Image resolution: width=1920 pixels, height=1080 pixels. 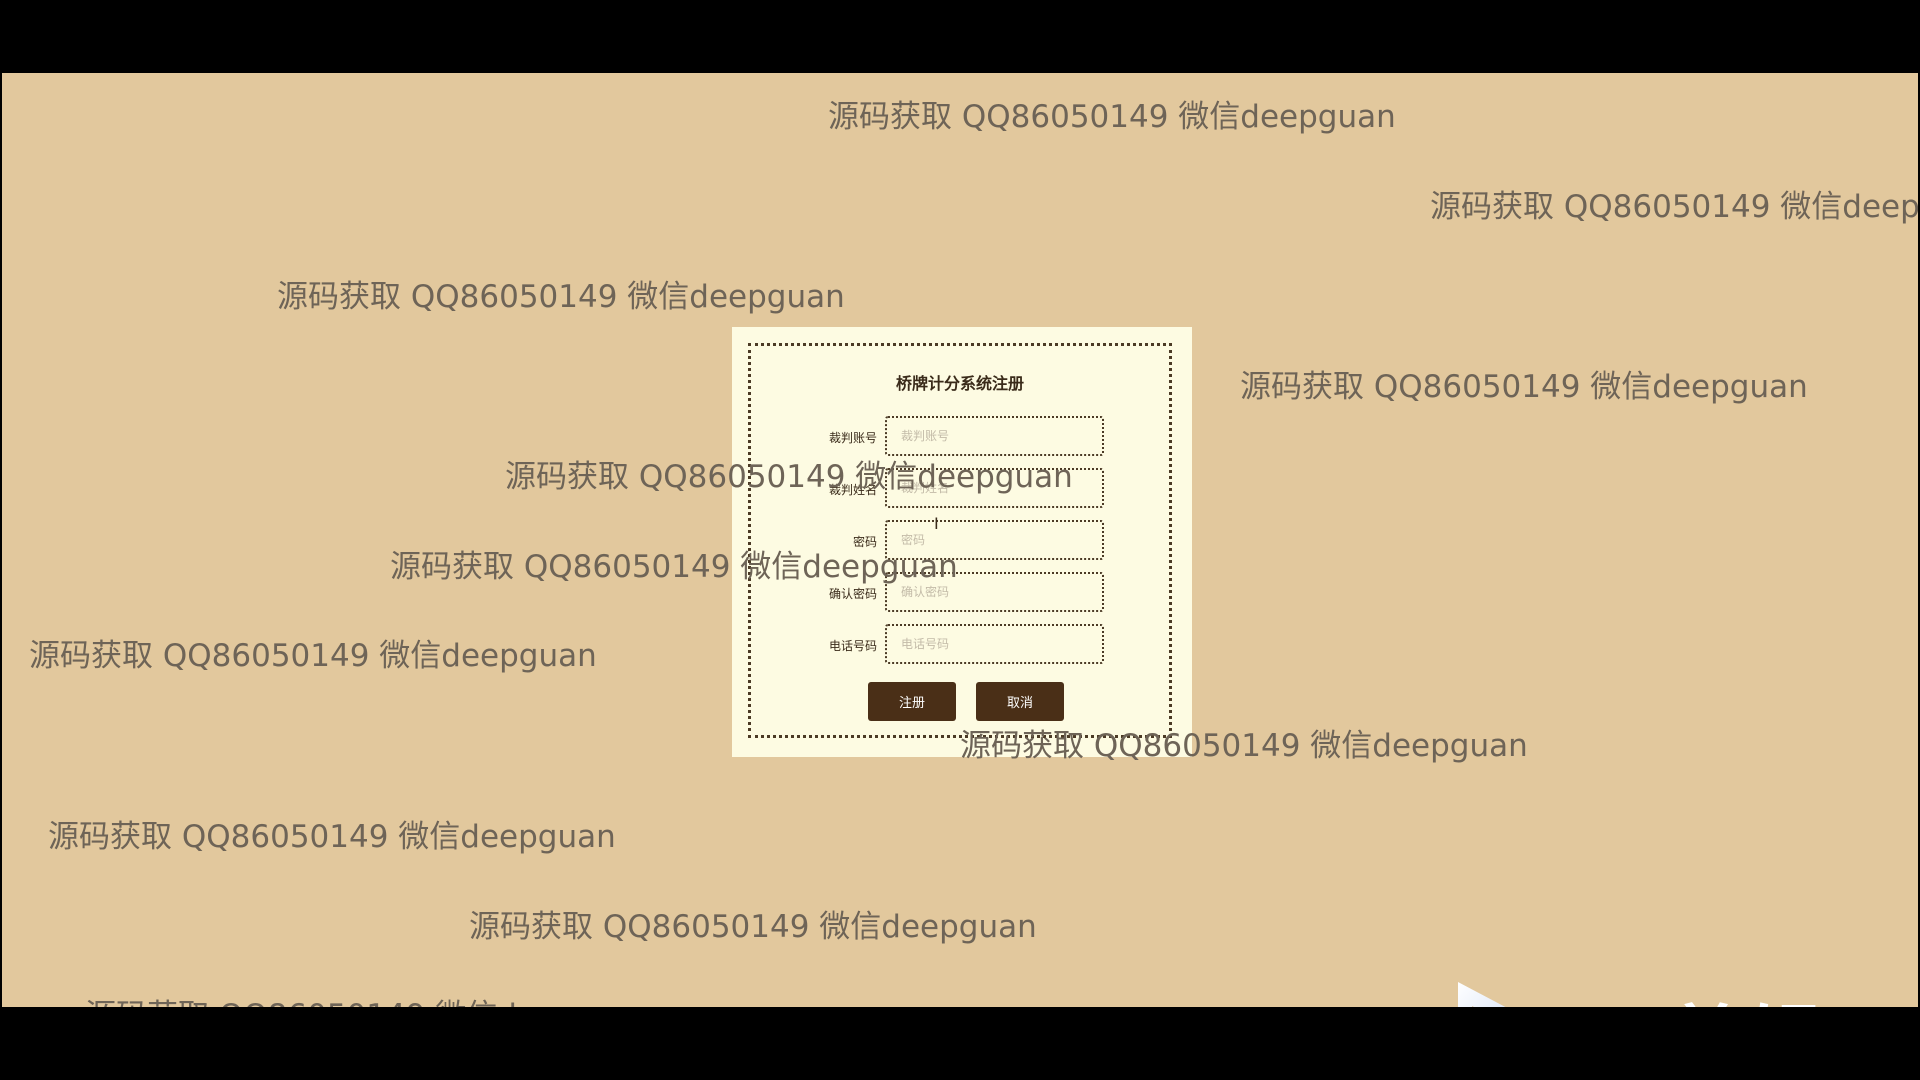 What do you see at coordinates (994, 644) in the screenshot?
I see `phone-input` at bounding box center [994, 644].